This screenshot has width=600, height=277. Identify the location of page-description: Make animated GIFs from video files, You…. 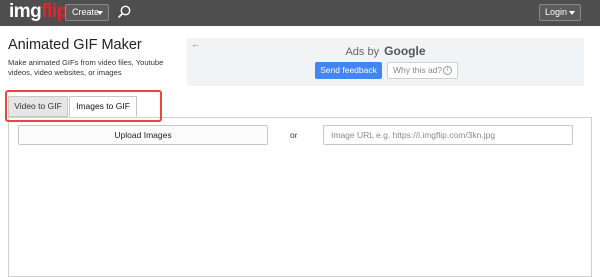
(86, 67).